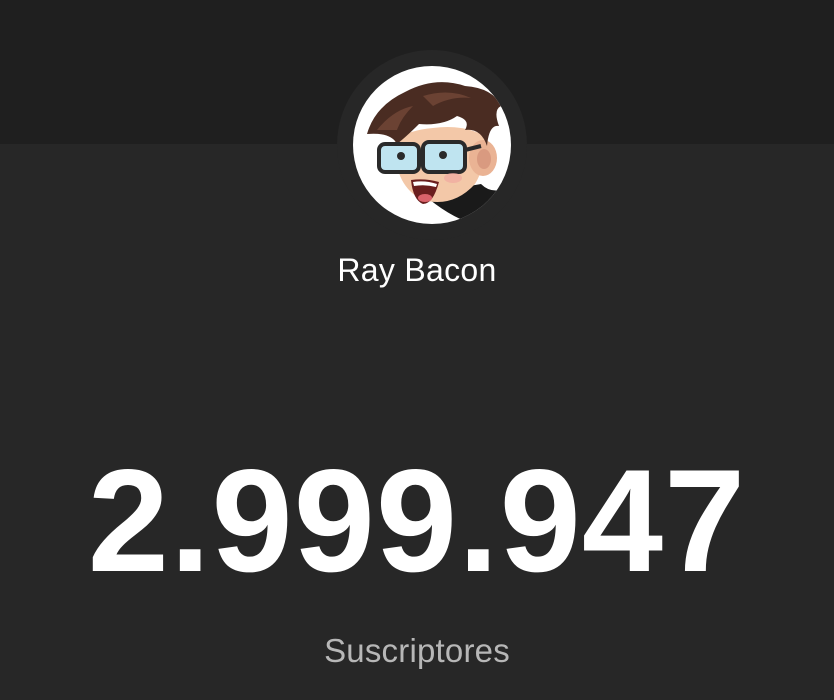 This screenshot has width=834, height=700. I want to click on cartoon-avatar-icon, so click(439, 153).